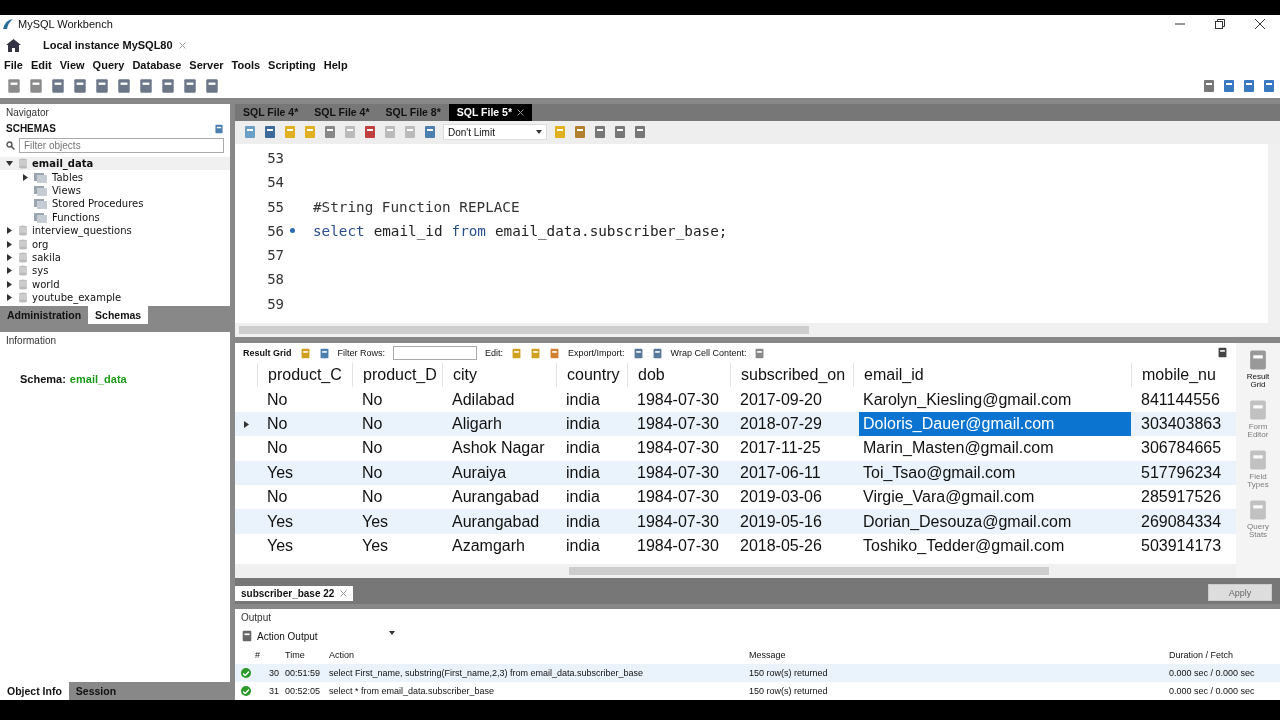 Image resolution: width=1280 pixels, height=720 pixels. Describe the element at coordinates (781, 399) in the screenshot. I see `table-cell-text: 2017-09-20` at that location.